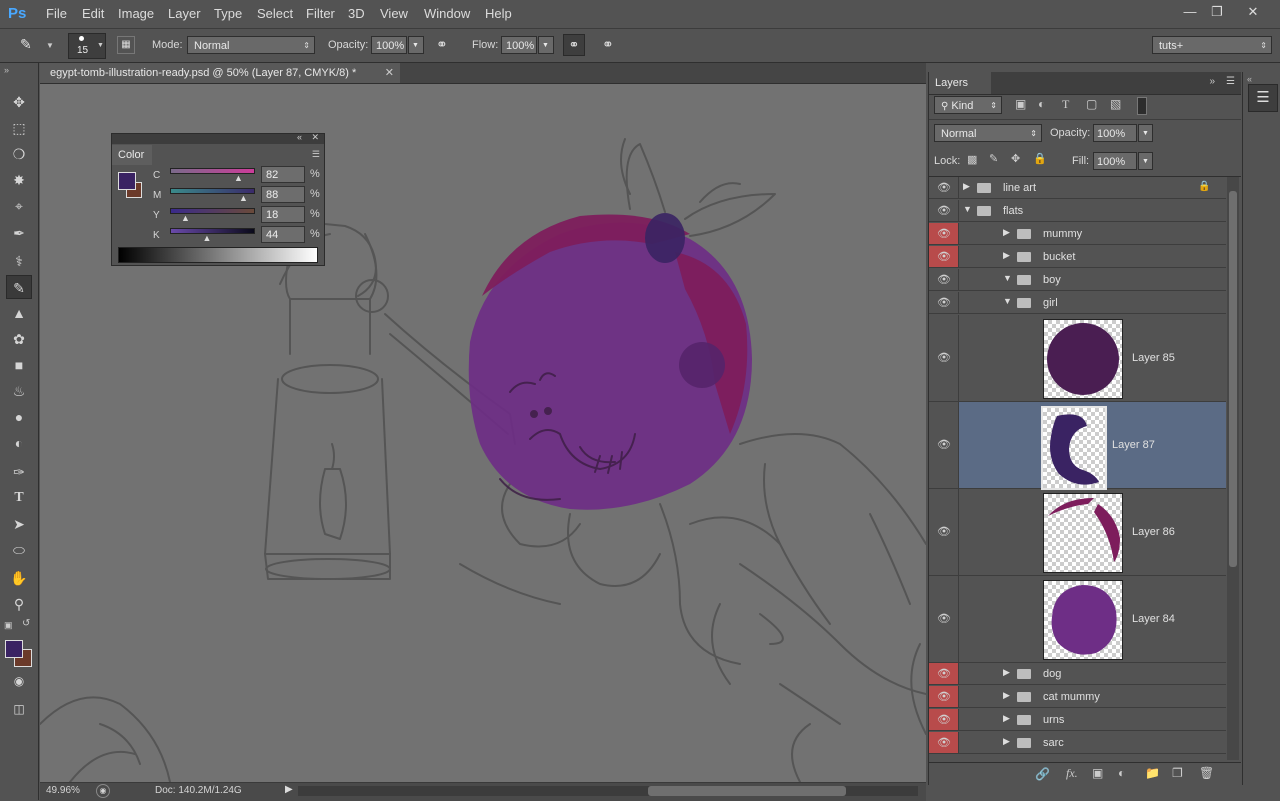 Image resolution: width=1280 pixels, height=801 pixels. Describe the element at coordinates (1020, 104) in the screenshot. I see `filter-pixel-icon: ▣` at that location.